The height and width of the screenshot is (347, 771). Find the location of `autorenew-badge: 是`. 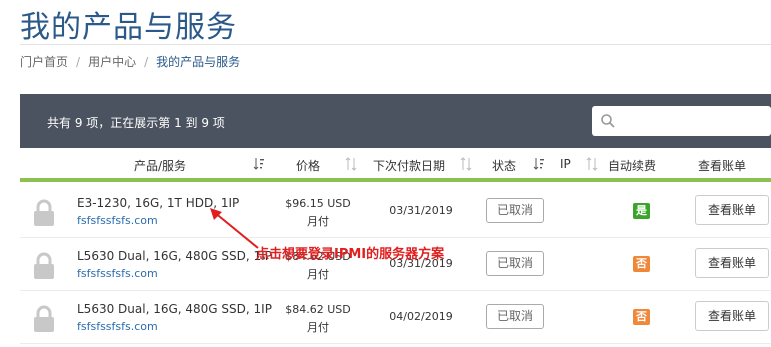

autorenew-badge: 是 is located at coordinates (641, 211).